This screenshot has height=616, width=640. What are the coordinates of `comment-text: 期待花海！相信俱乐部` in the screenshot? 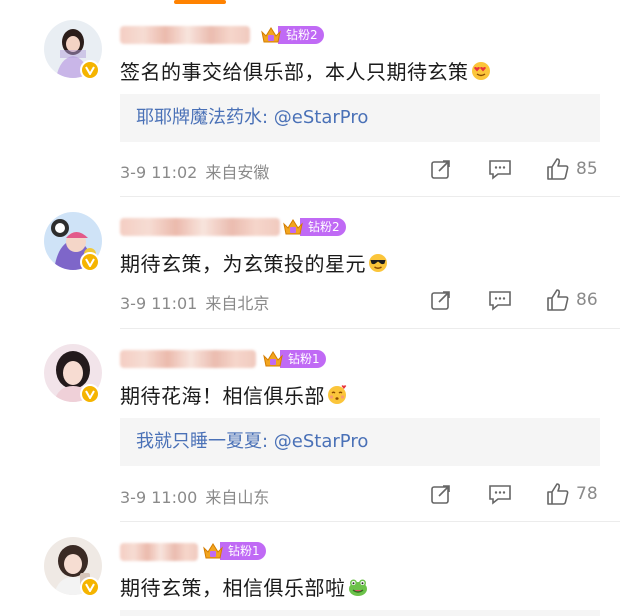 It's located at (233, 395).